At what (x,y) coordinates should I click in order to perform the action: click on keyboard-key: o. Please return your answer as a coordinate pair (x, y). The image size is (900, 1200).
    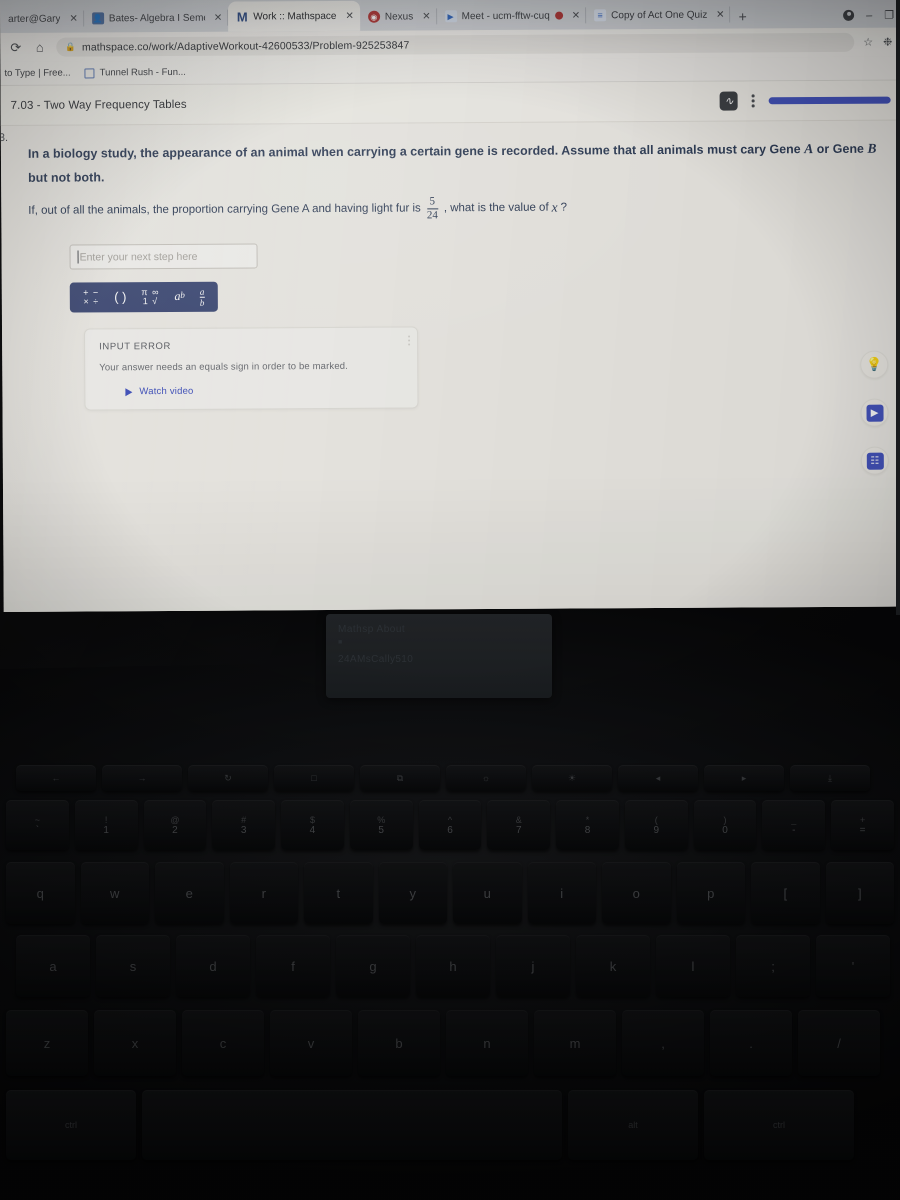
    Looking at the image, I should click on (636, 893).